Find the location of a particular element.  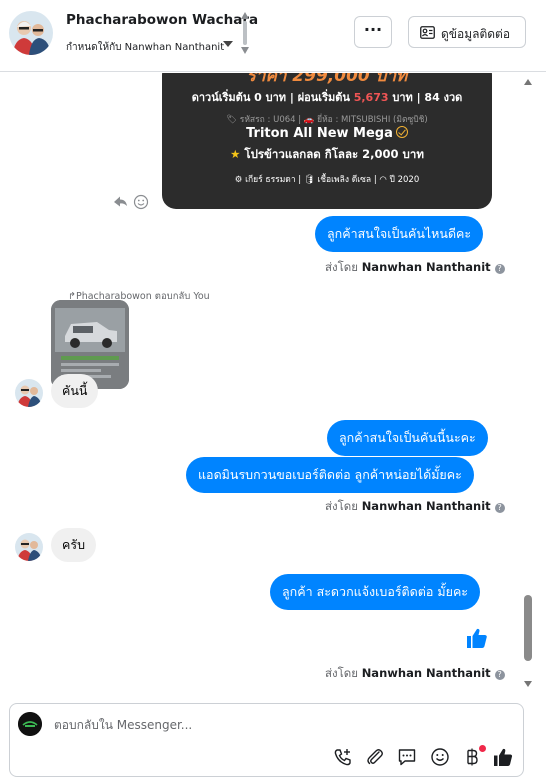

outgoing-message: ลูกค้า สะดวกแจ้งเบอร์ติดต่อ มั้ยคะ is located at coordinates (375, 592).